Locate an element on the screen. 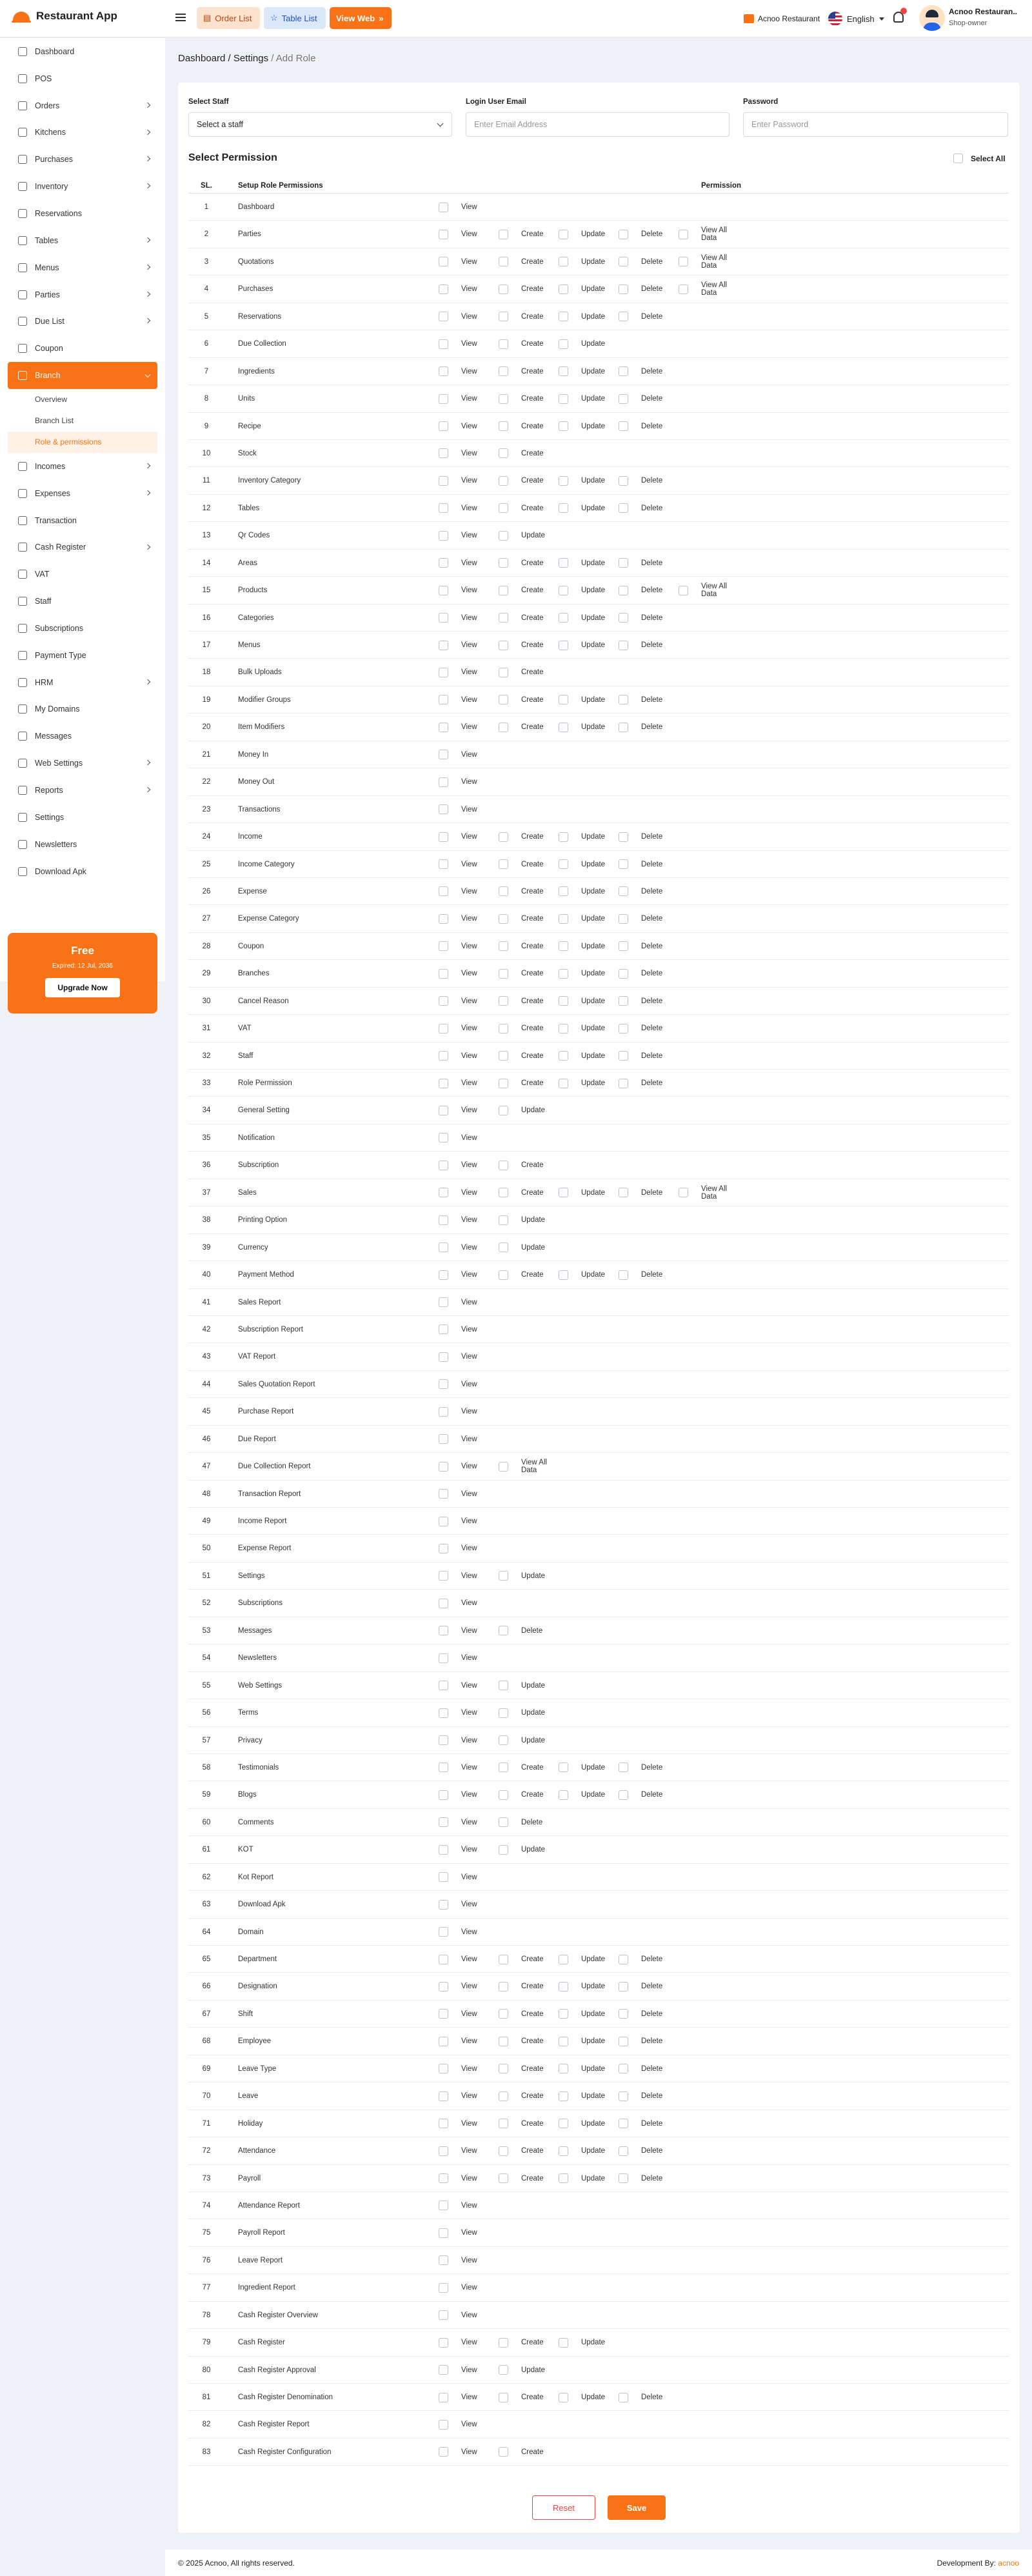 The width and height of the screenshot is (1032, 2576). sidebar-item-newsletters: Newsletters is located at coordinates (82, 844).